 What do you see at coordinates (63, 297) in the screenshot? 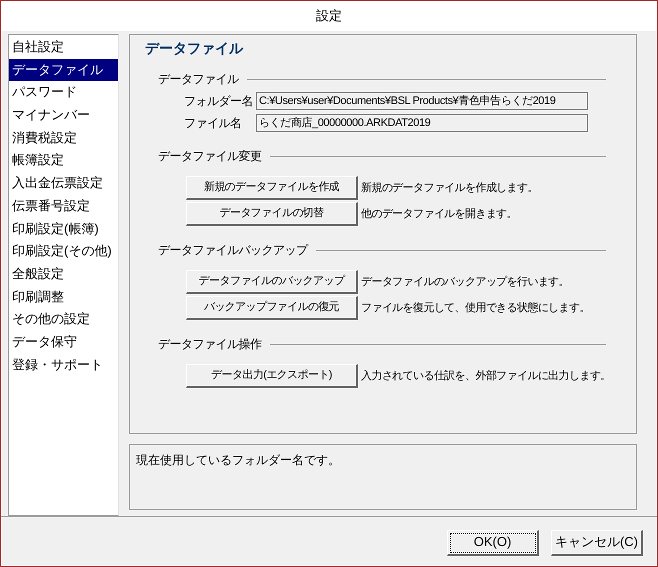
I see `sidebar-item: 印刷調整` at bounding box center [63, 297].